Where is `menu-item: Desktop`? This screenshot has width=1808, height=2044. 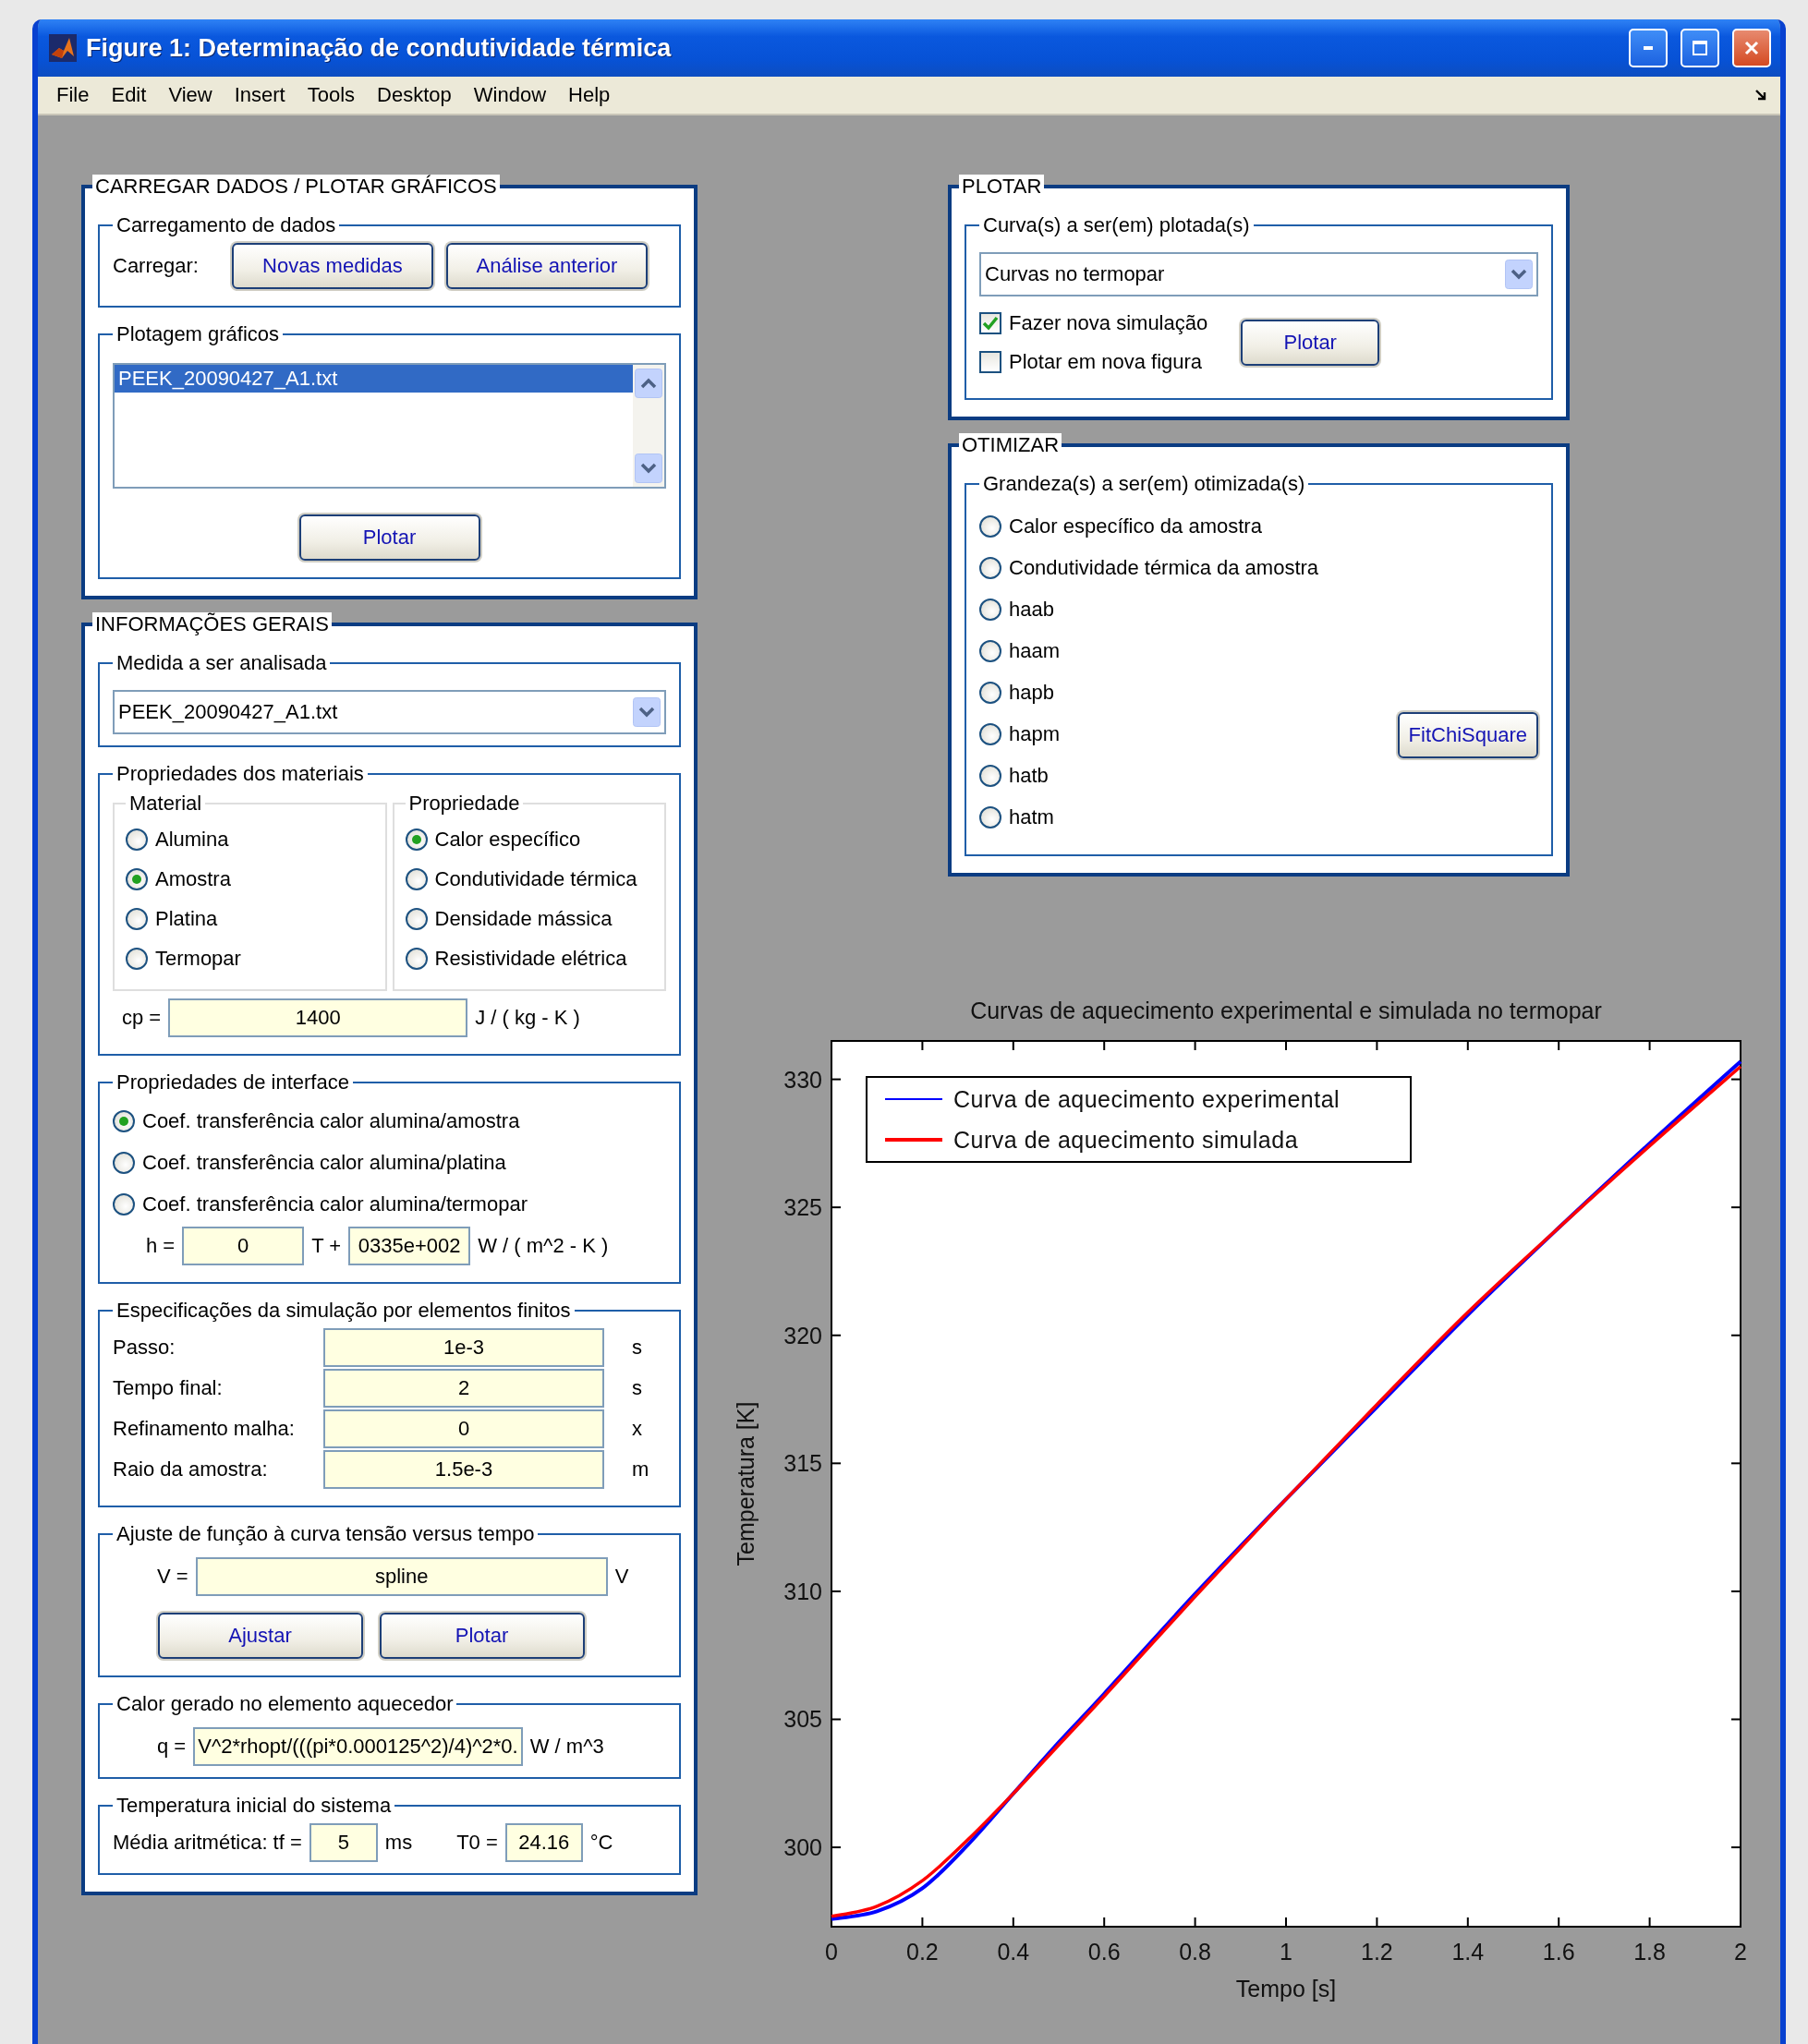 menu-item: Desktop is located at coordinates (414, 95).